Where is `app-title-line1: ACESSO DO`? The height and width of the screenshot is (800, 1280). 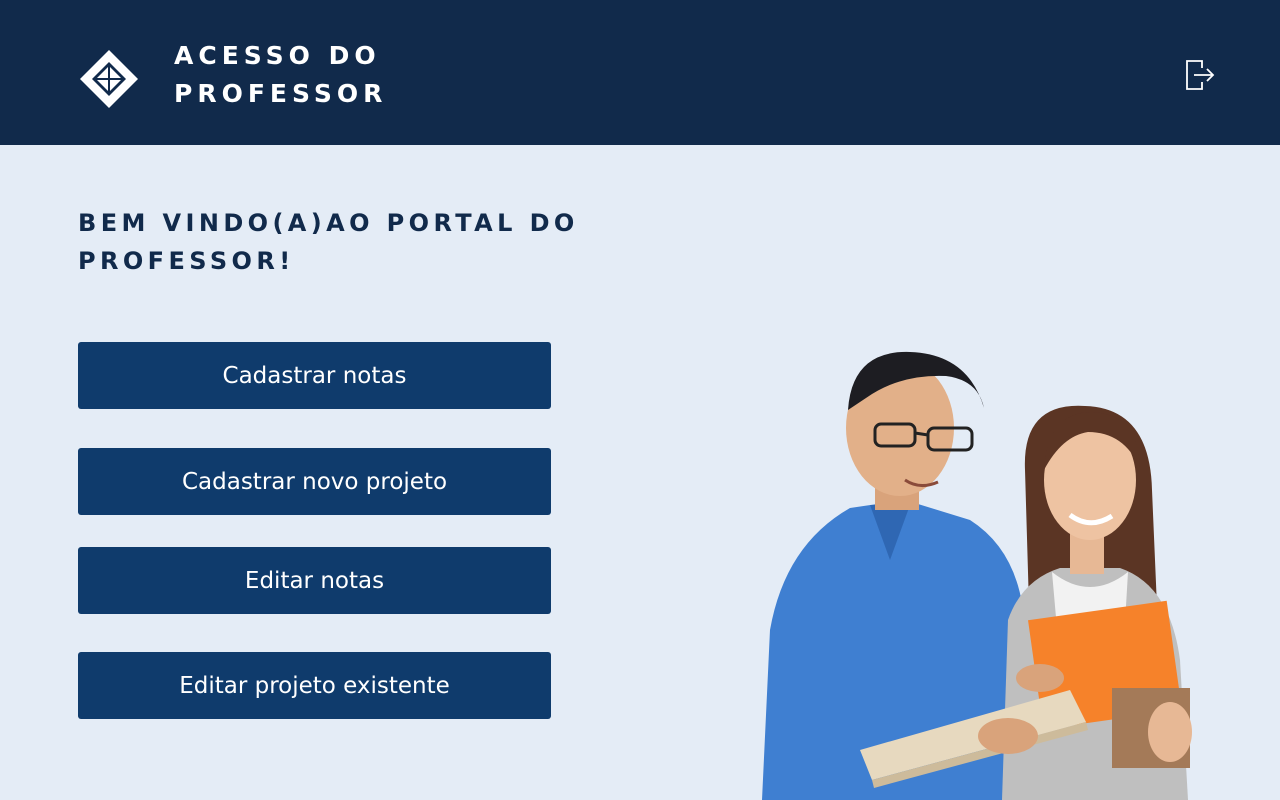 app-title-line1: ACESSO DO is located at coordinates (277, 55).